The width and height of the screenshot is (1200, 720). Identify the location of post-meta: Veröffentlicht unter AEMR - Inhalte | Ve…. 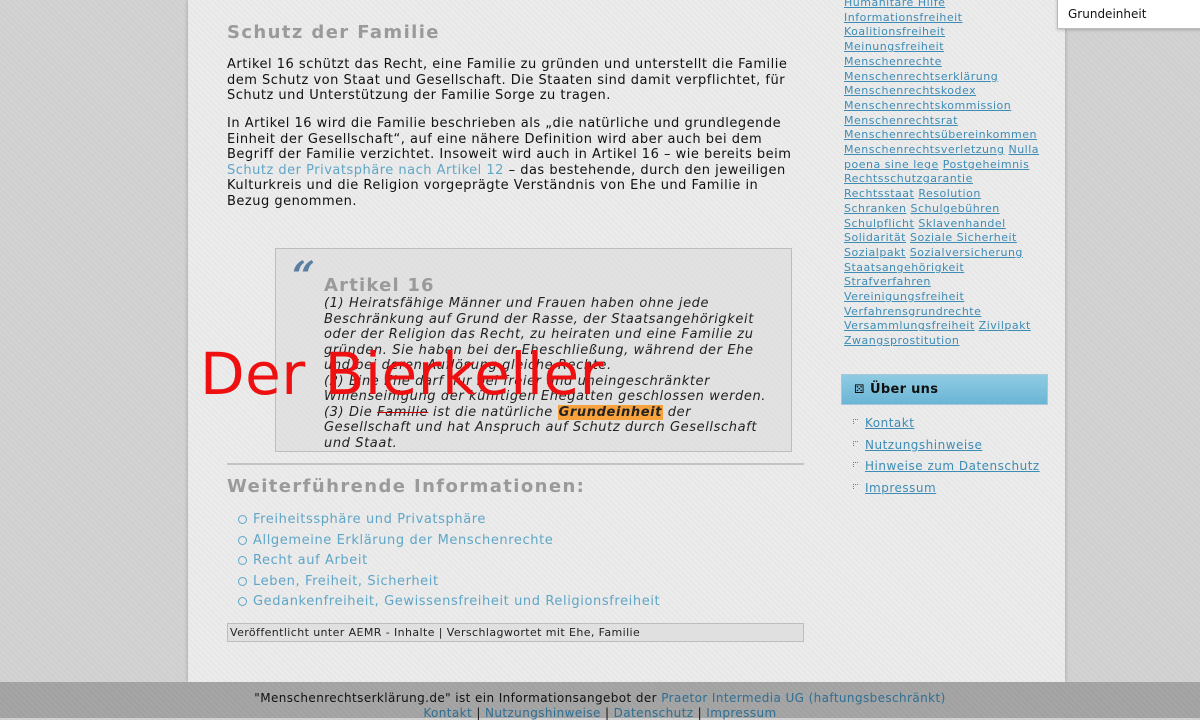
(515, 632).